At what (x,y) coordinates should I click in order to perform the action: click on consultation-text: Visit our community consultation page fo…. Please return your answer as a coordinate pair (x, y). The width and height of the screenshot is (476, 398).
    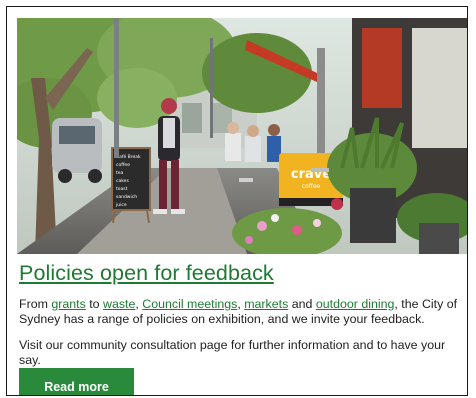
    Looking at the image, I should click on (232, 352).